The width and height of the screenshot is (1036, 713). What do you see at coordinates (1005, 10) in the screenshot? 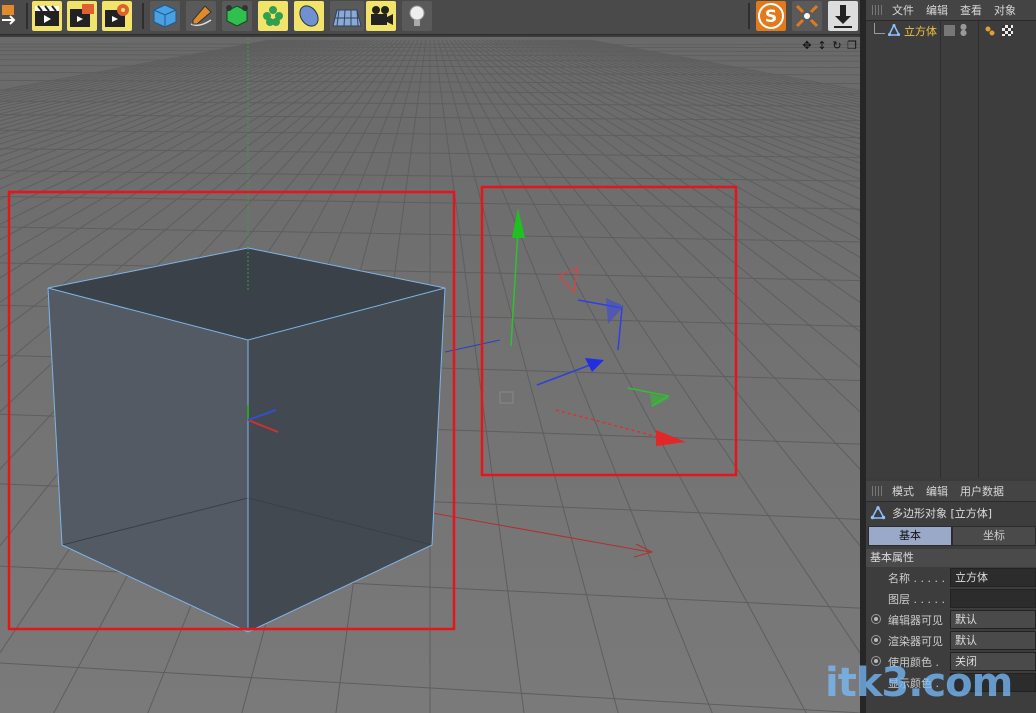
I see `menu-object: 对象` at bounding box center [1005, 10].